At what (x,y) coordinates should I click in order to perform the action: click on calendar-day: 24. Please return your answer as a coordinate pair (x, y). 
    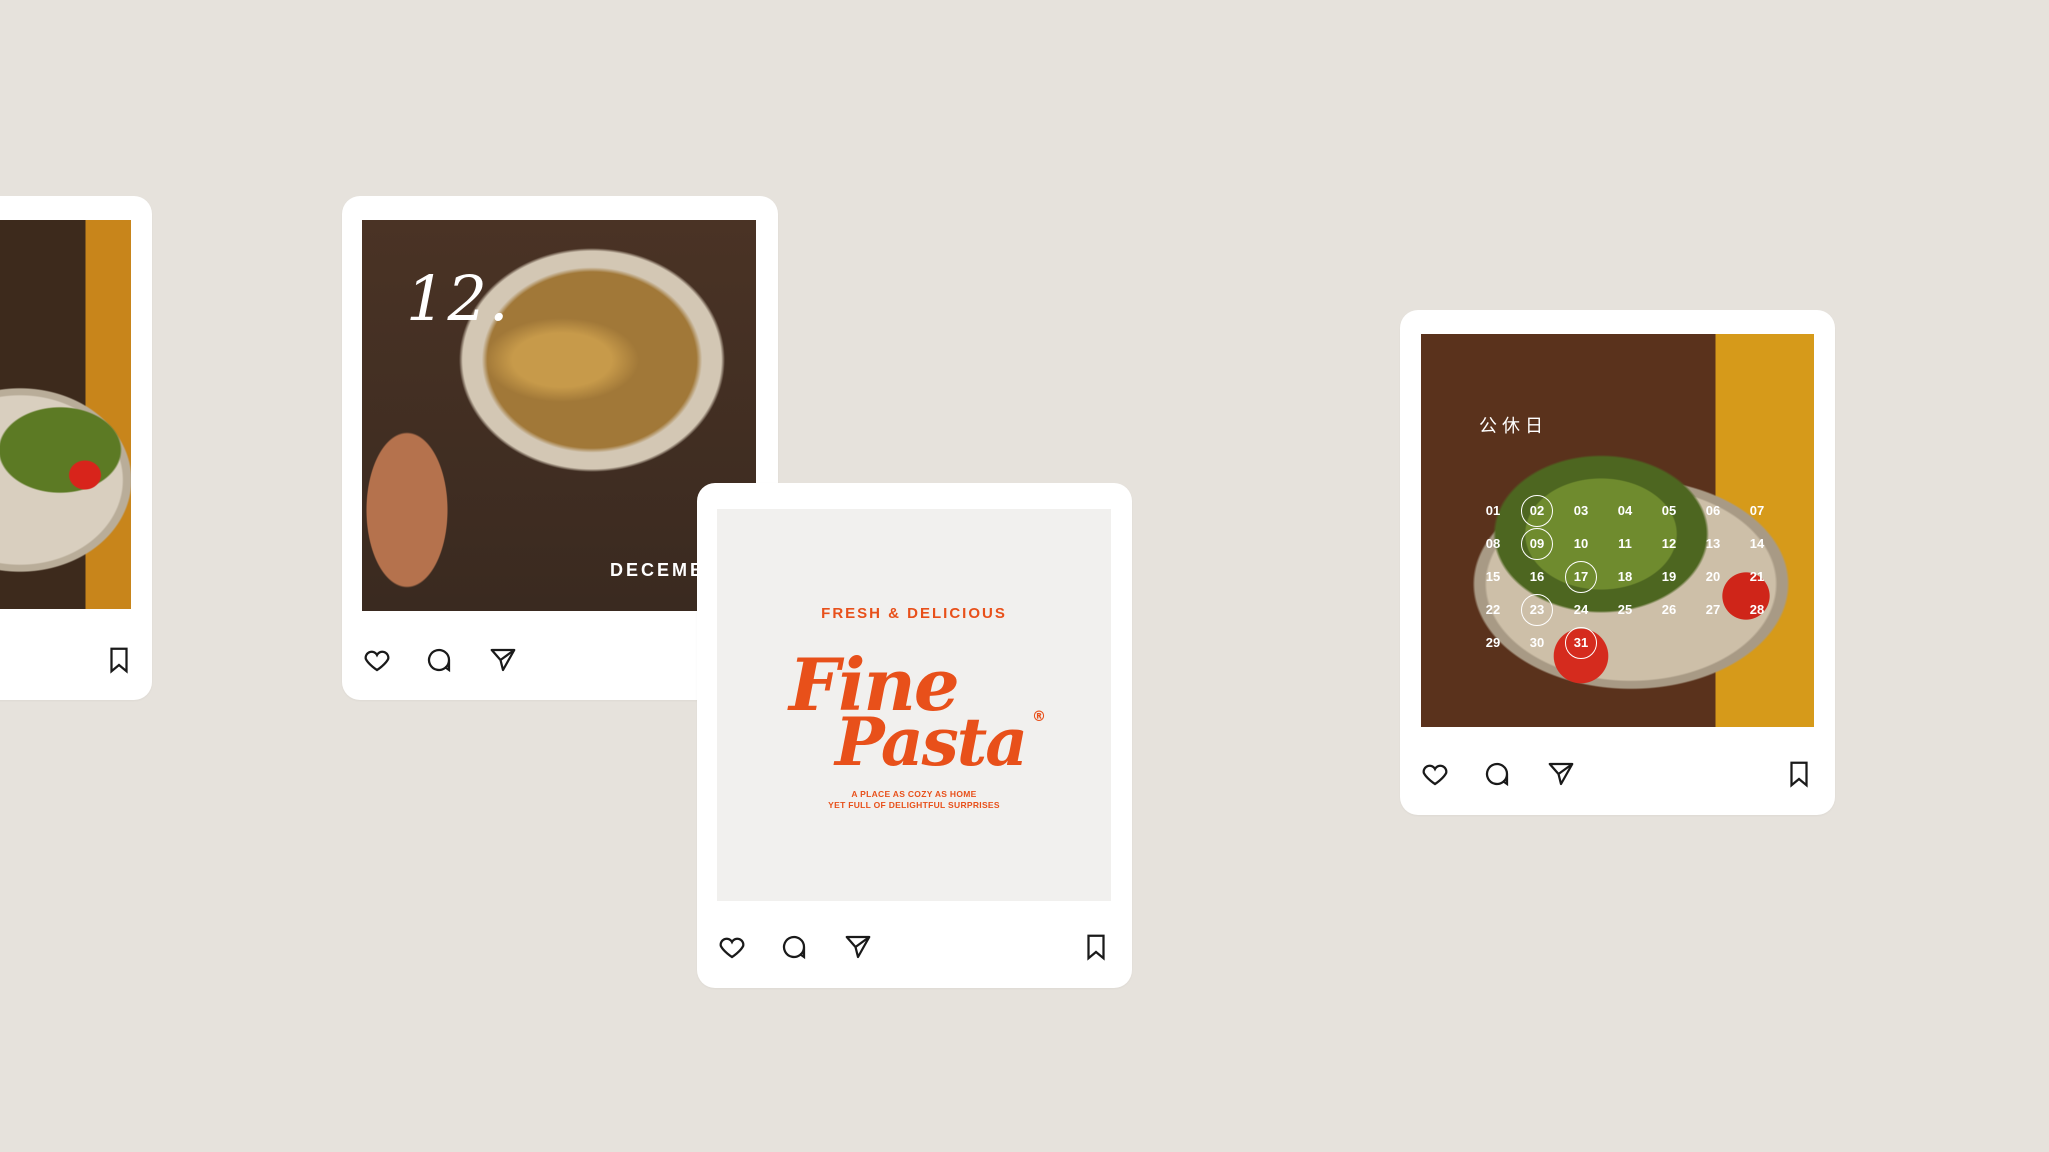
    Looking at the image, I should click on (1581, 609).